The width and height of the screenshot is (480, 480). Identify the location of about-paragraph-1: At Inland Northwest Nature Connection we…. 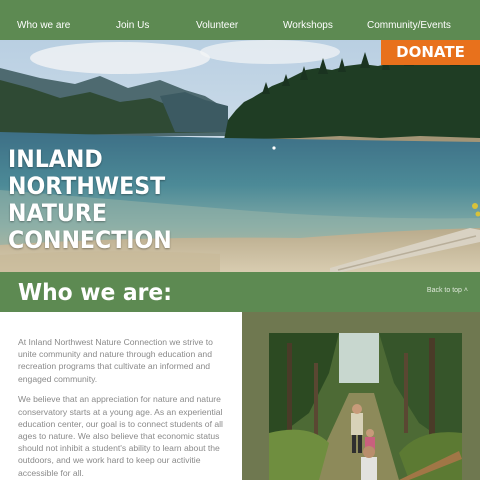
(115, 360).